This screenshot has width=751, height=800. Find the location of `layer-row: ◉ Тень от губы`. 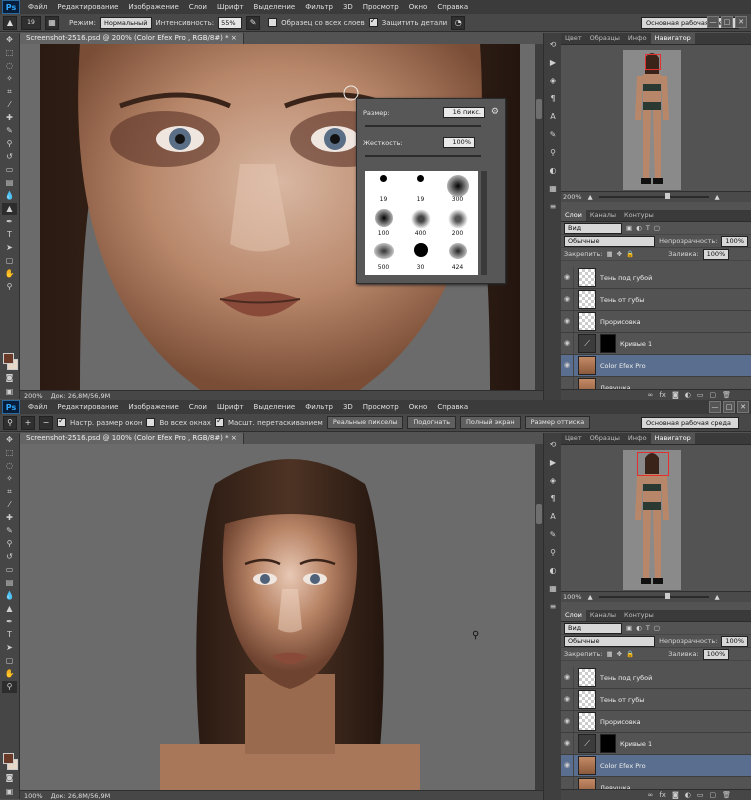

layer-row: ◉ Тень от губы is located at coordinates (656, 700).